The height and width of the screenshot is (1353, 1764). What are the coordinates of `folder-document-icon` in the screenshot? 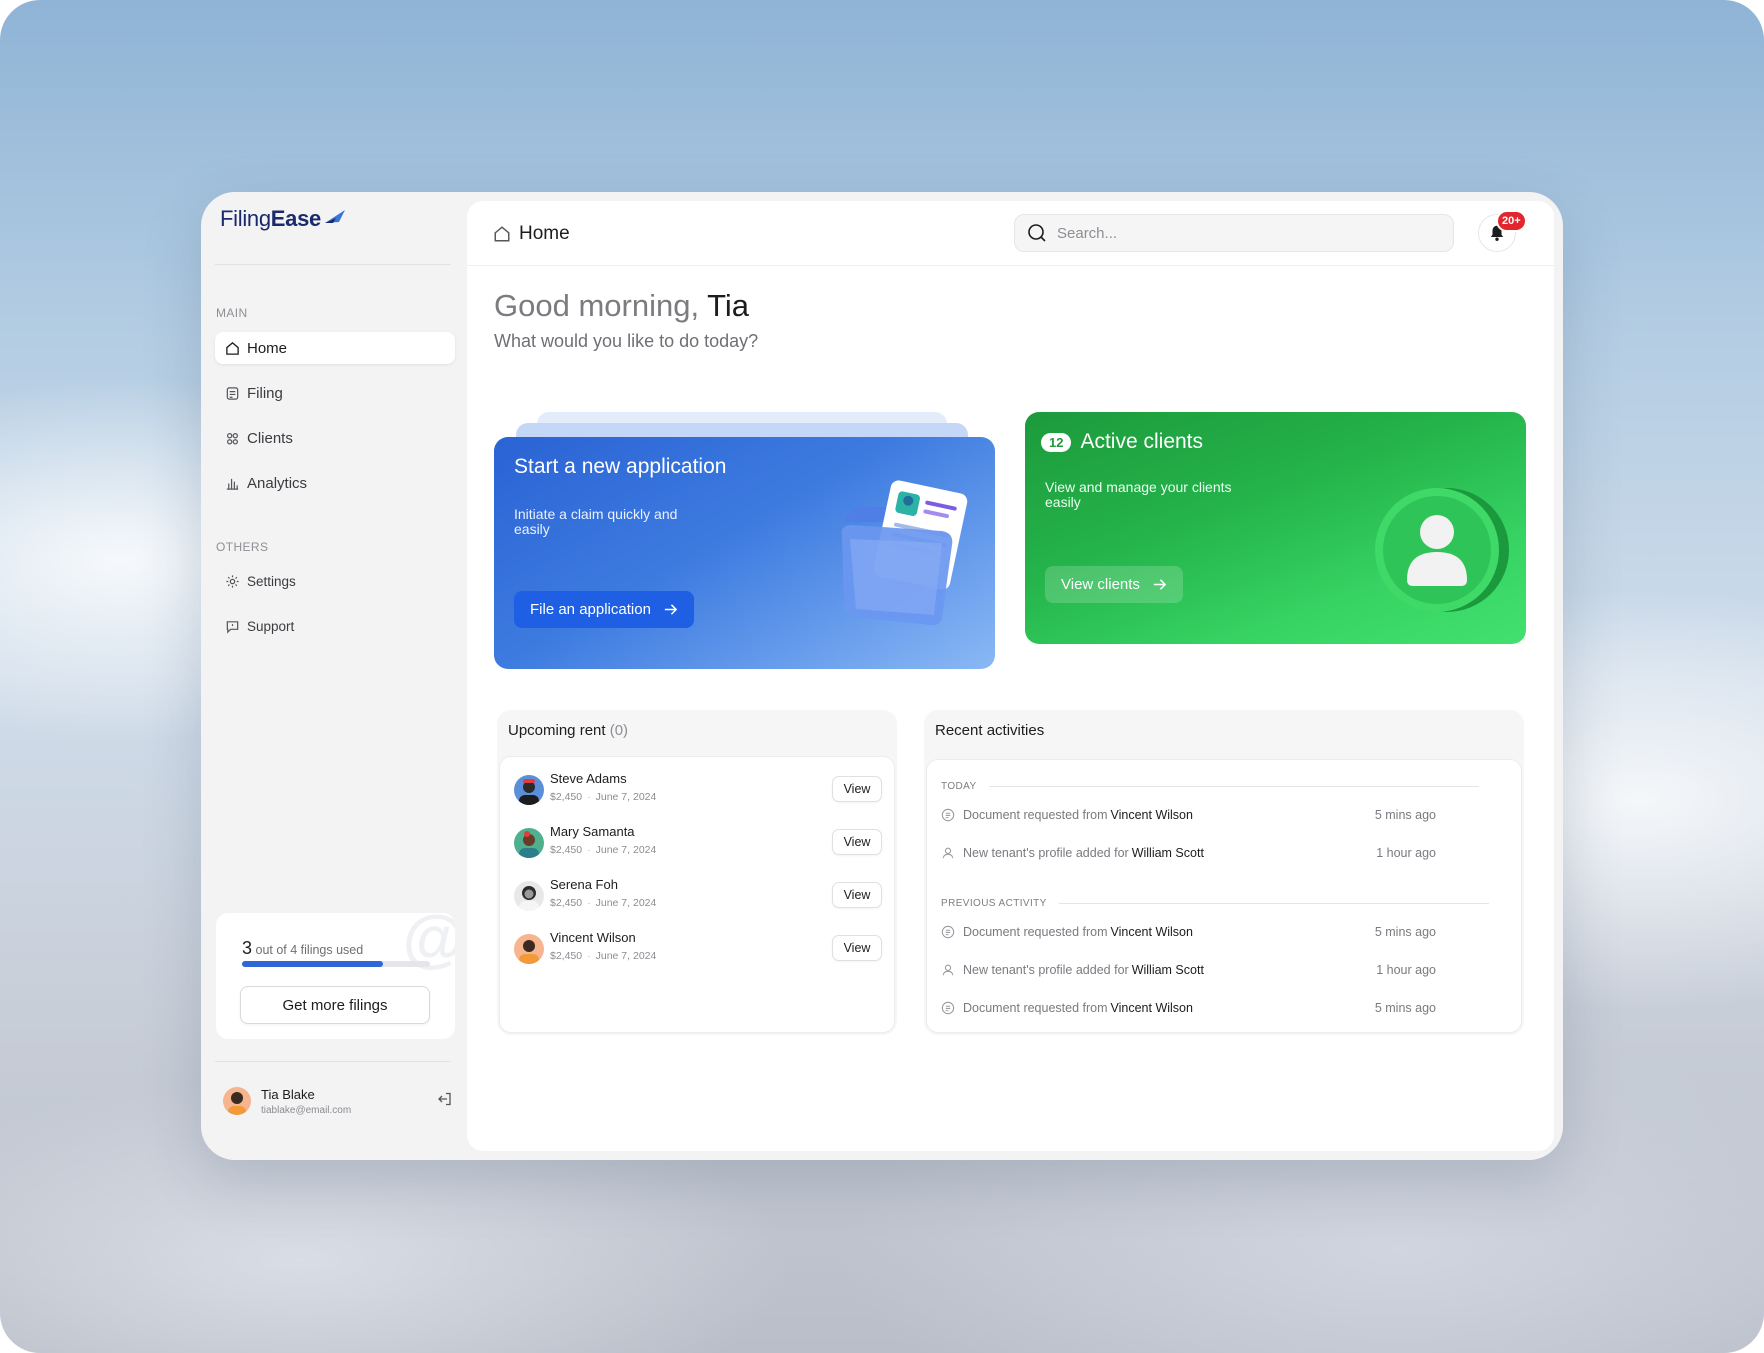 It's located at (904, 553).